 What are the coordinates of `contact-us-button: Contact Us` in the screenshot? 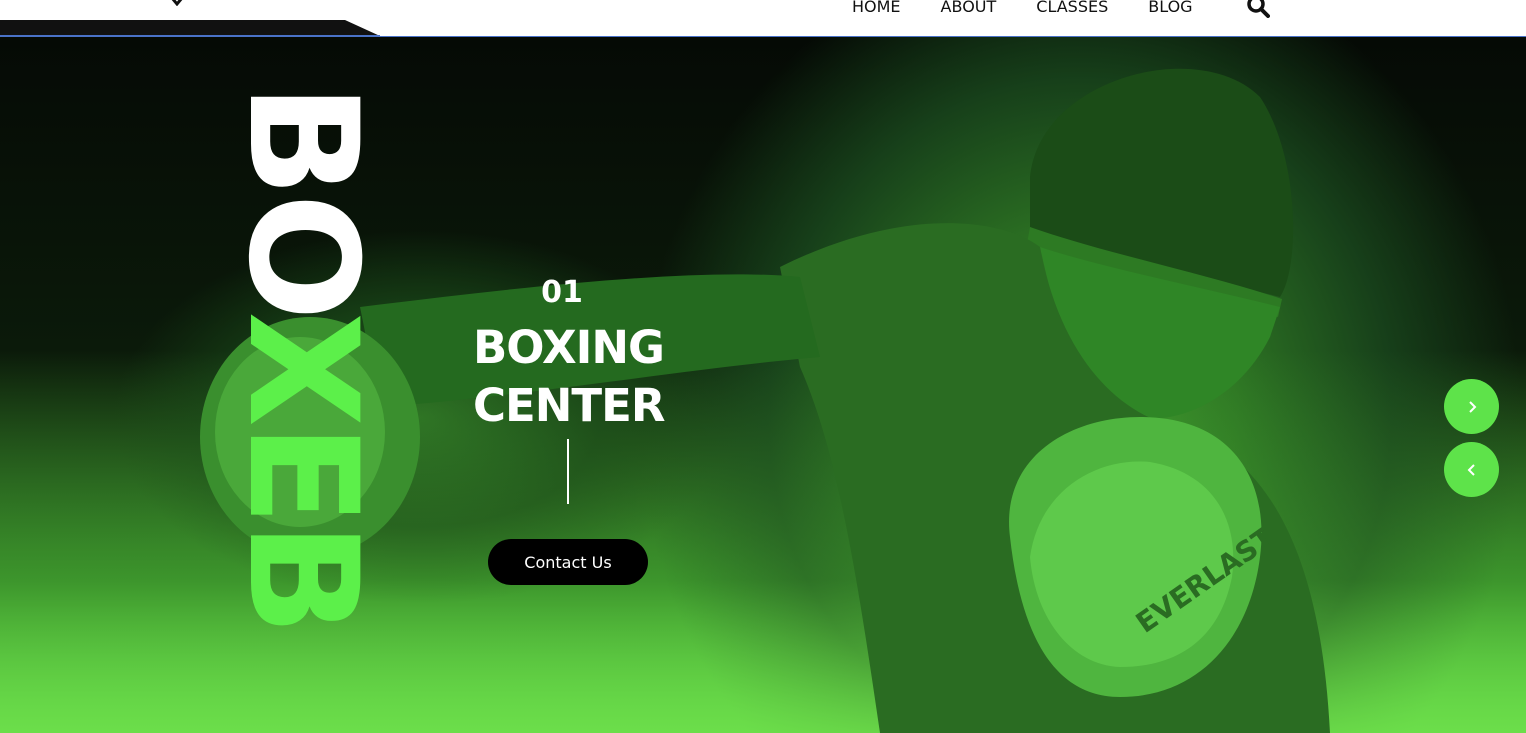 It's located at (568, 562).